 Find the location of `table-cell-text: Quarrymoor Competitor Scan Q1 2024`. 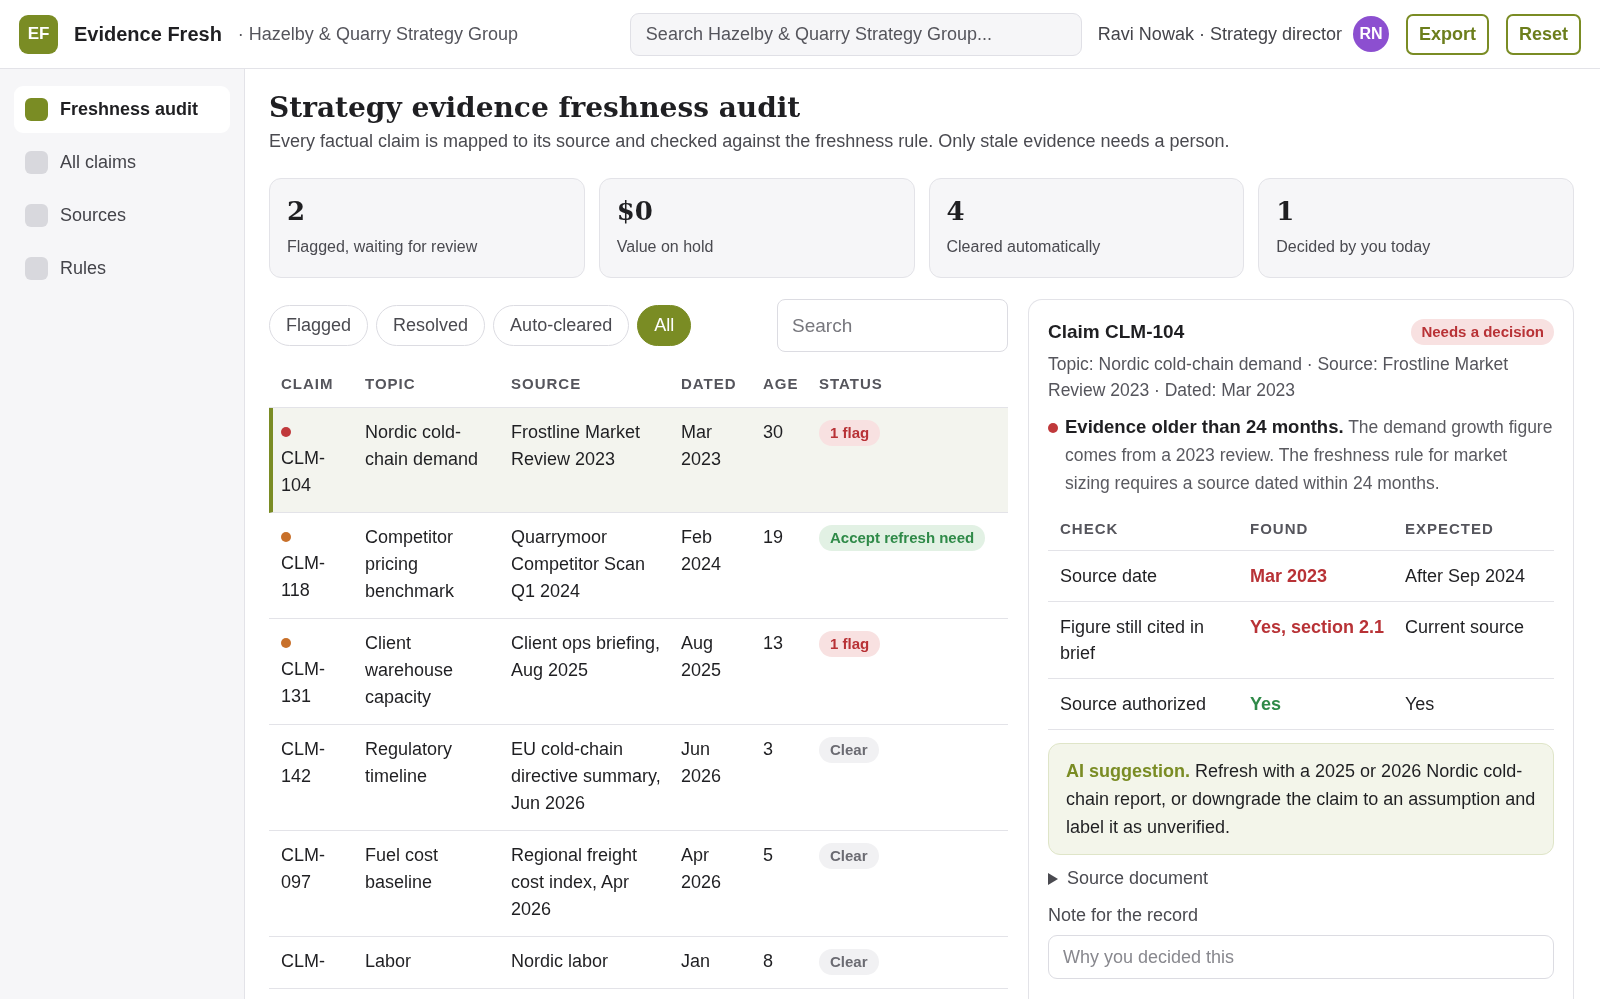

table-cell-text: Quarrymoor Competitor Scan Q1 2024 is located at coordinates (579, 564).